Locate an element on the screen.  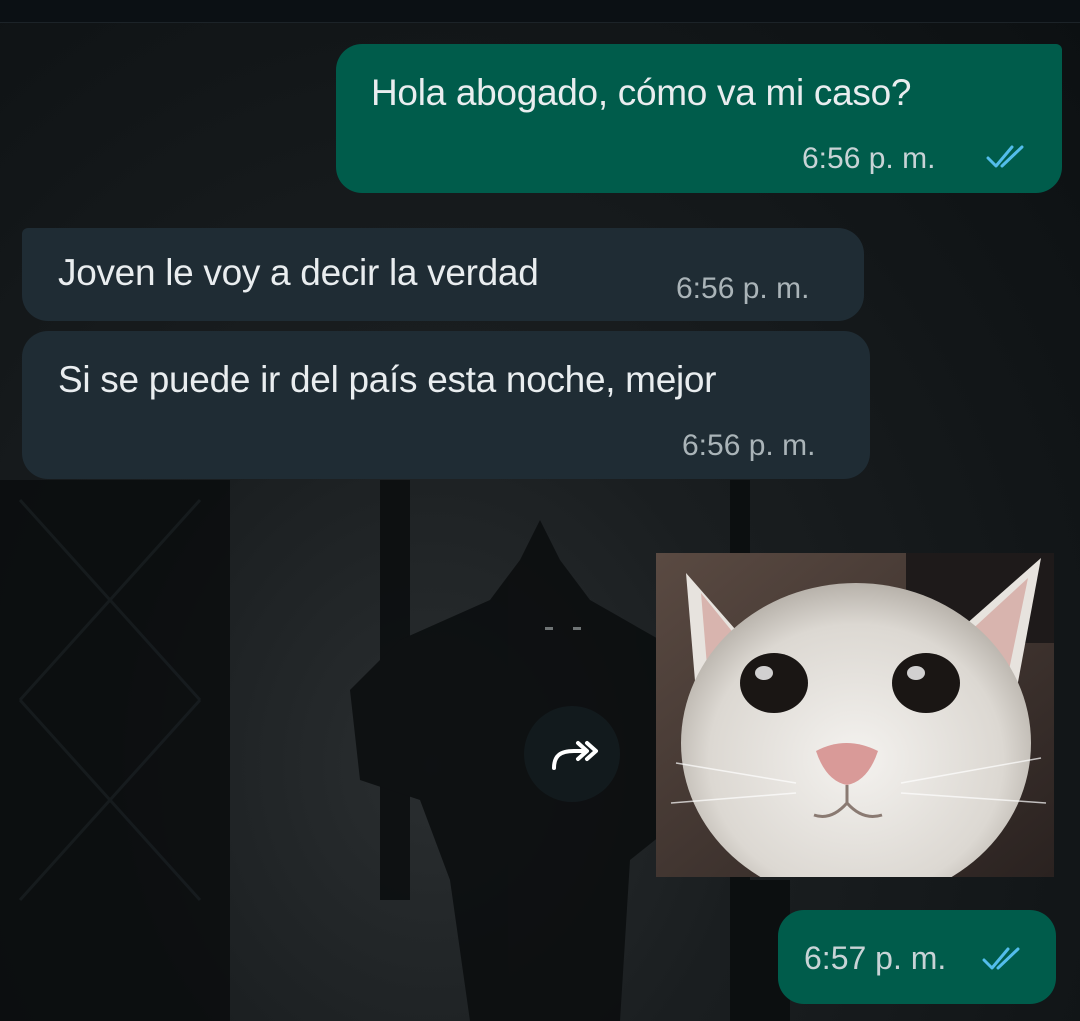
crying-cat-sticker is located at coordinates (855, 715).